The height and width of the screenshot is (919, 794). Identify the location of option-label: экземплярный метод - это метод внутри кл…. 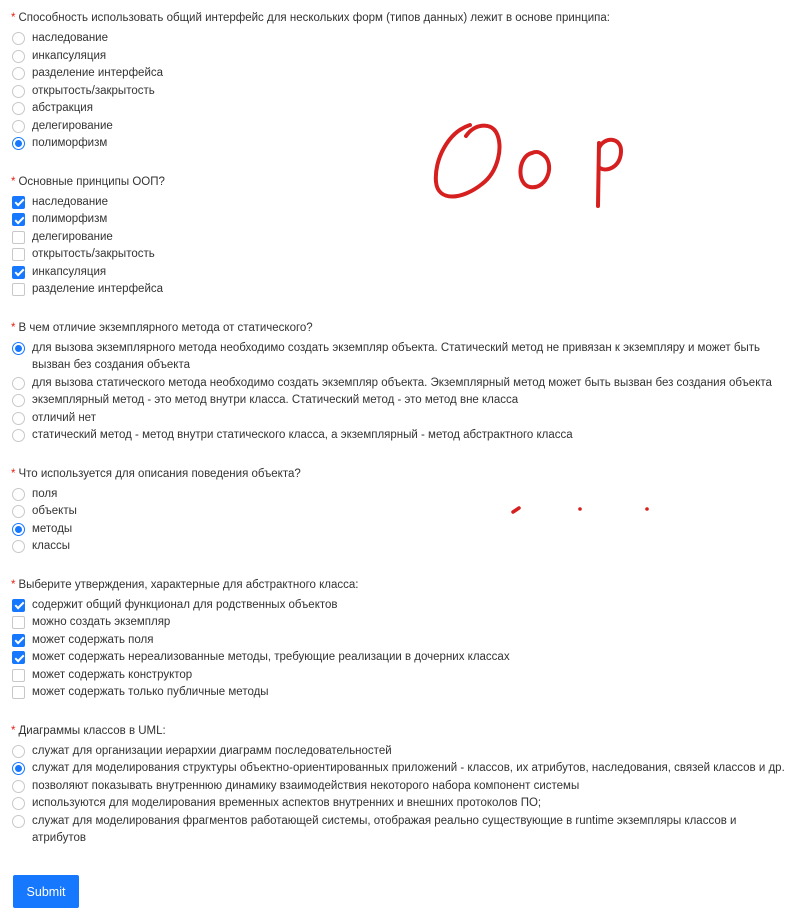
(275, 400).